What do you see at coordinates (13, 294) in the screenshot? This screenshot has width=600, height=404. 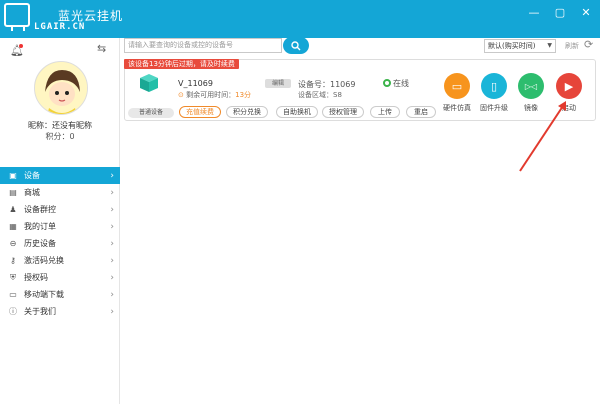 I see `download-icon: ▭` at bounding box center [13, 294].